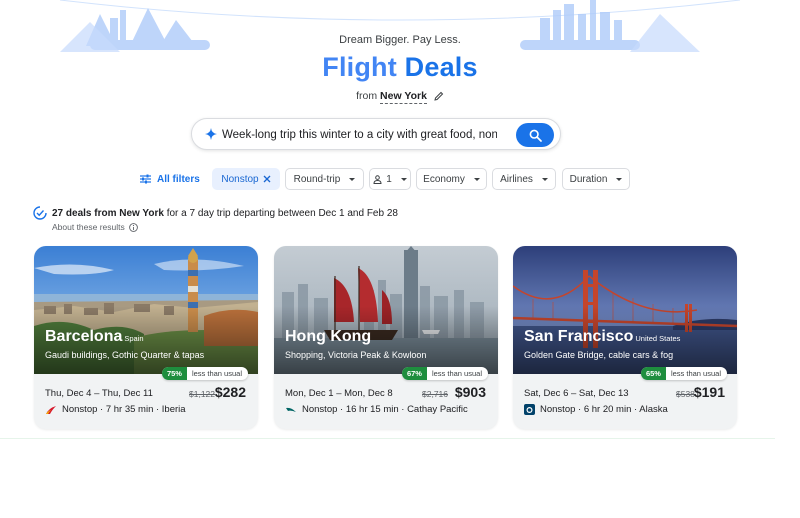  What do you see at coordinates (124, 409) in the screenshot?
I see `flight-details: Nonstop · 7 hr 35 min · Iberia` at bounding box center [124, 409].